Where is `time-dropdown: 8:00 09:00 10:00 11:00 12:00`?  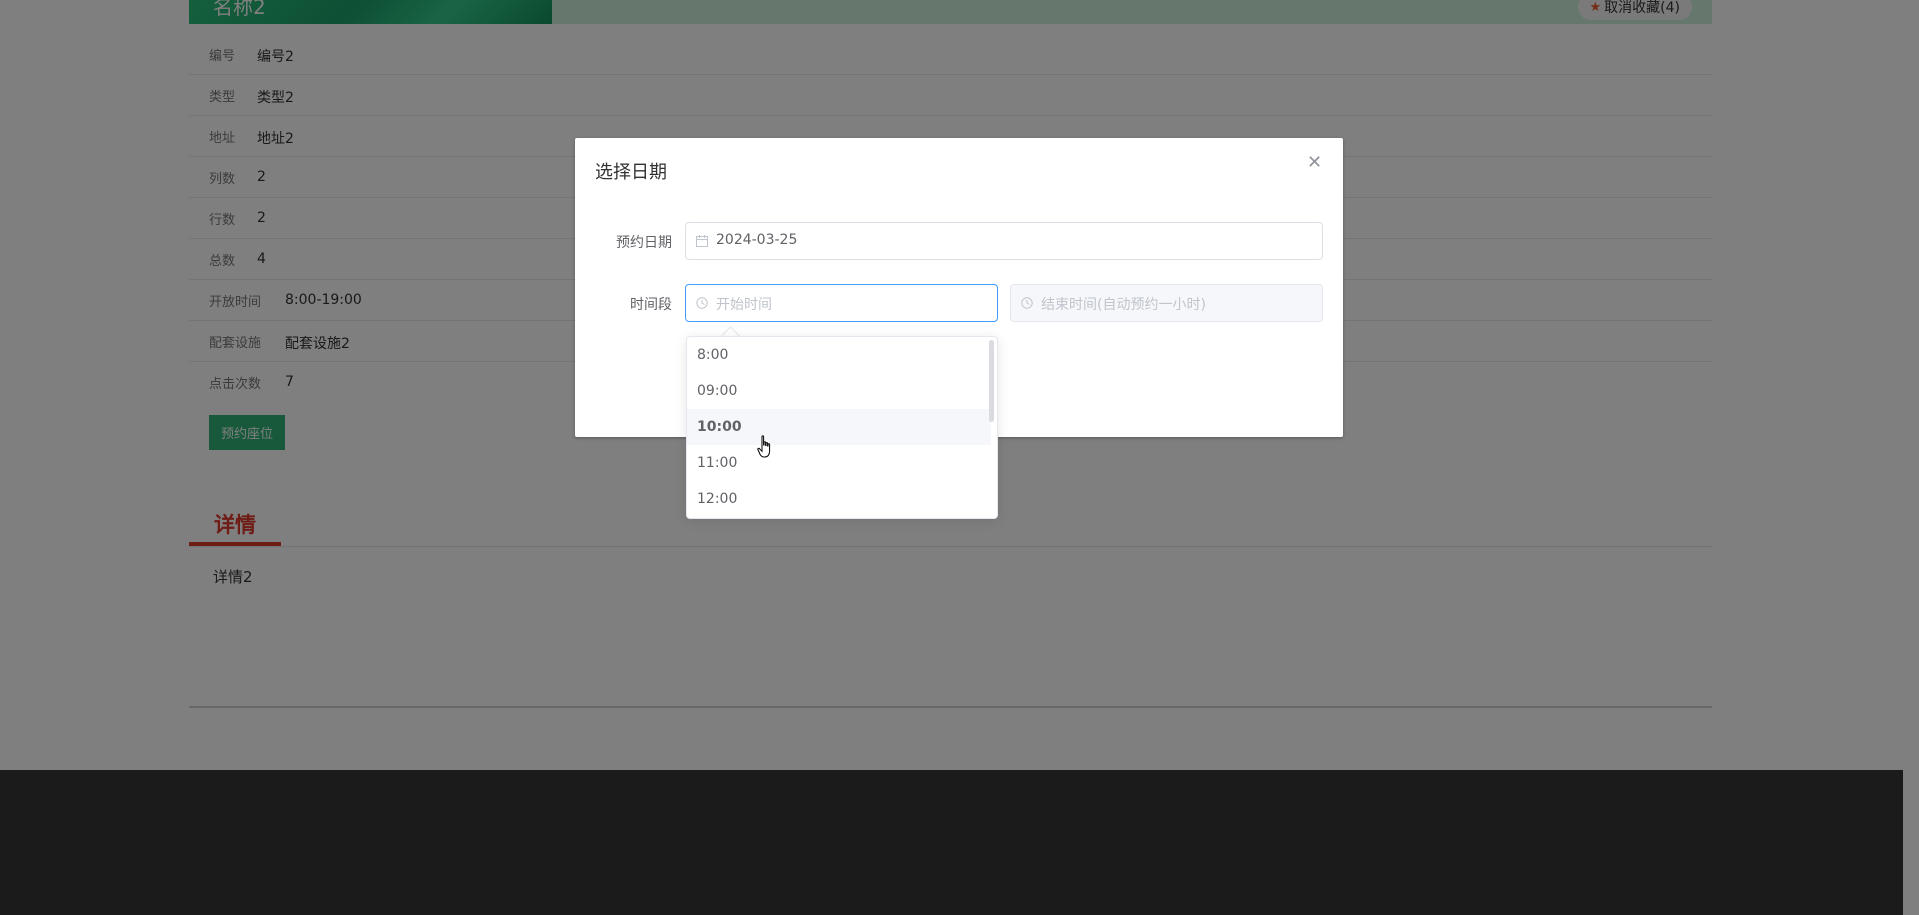 time-dropdown: 8:00 09:00 10:00 11:00 12:00 is located at coordinates (842, 427).